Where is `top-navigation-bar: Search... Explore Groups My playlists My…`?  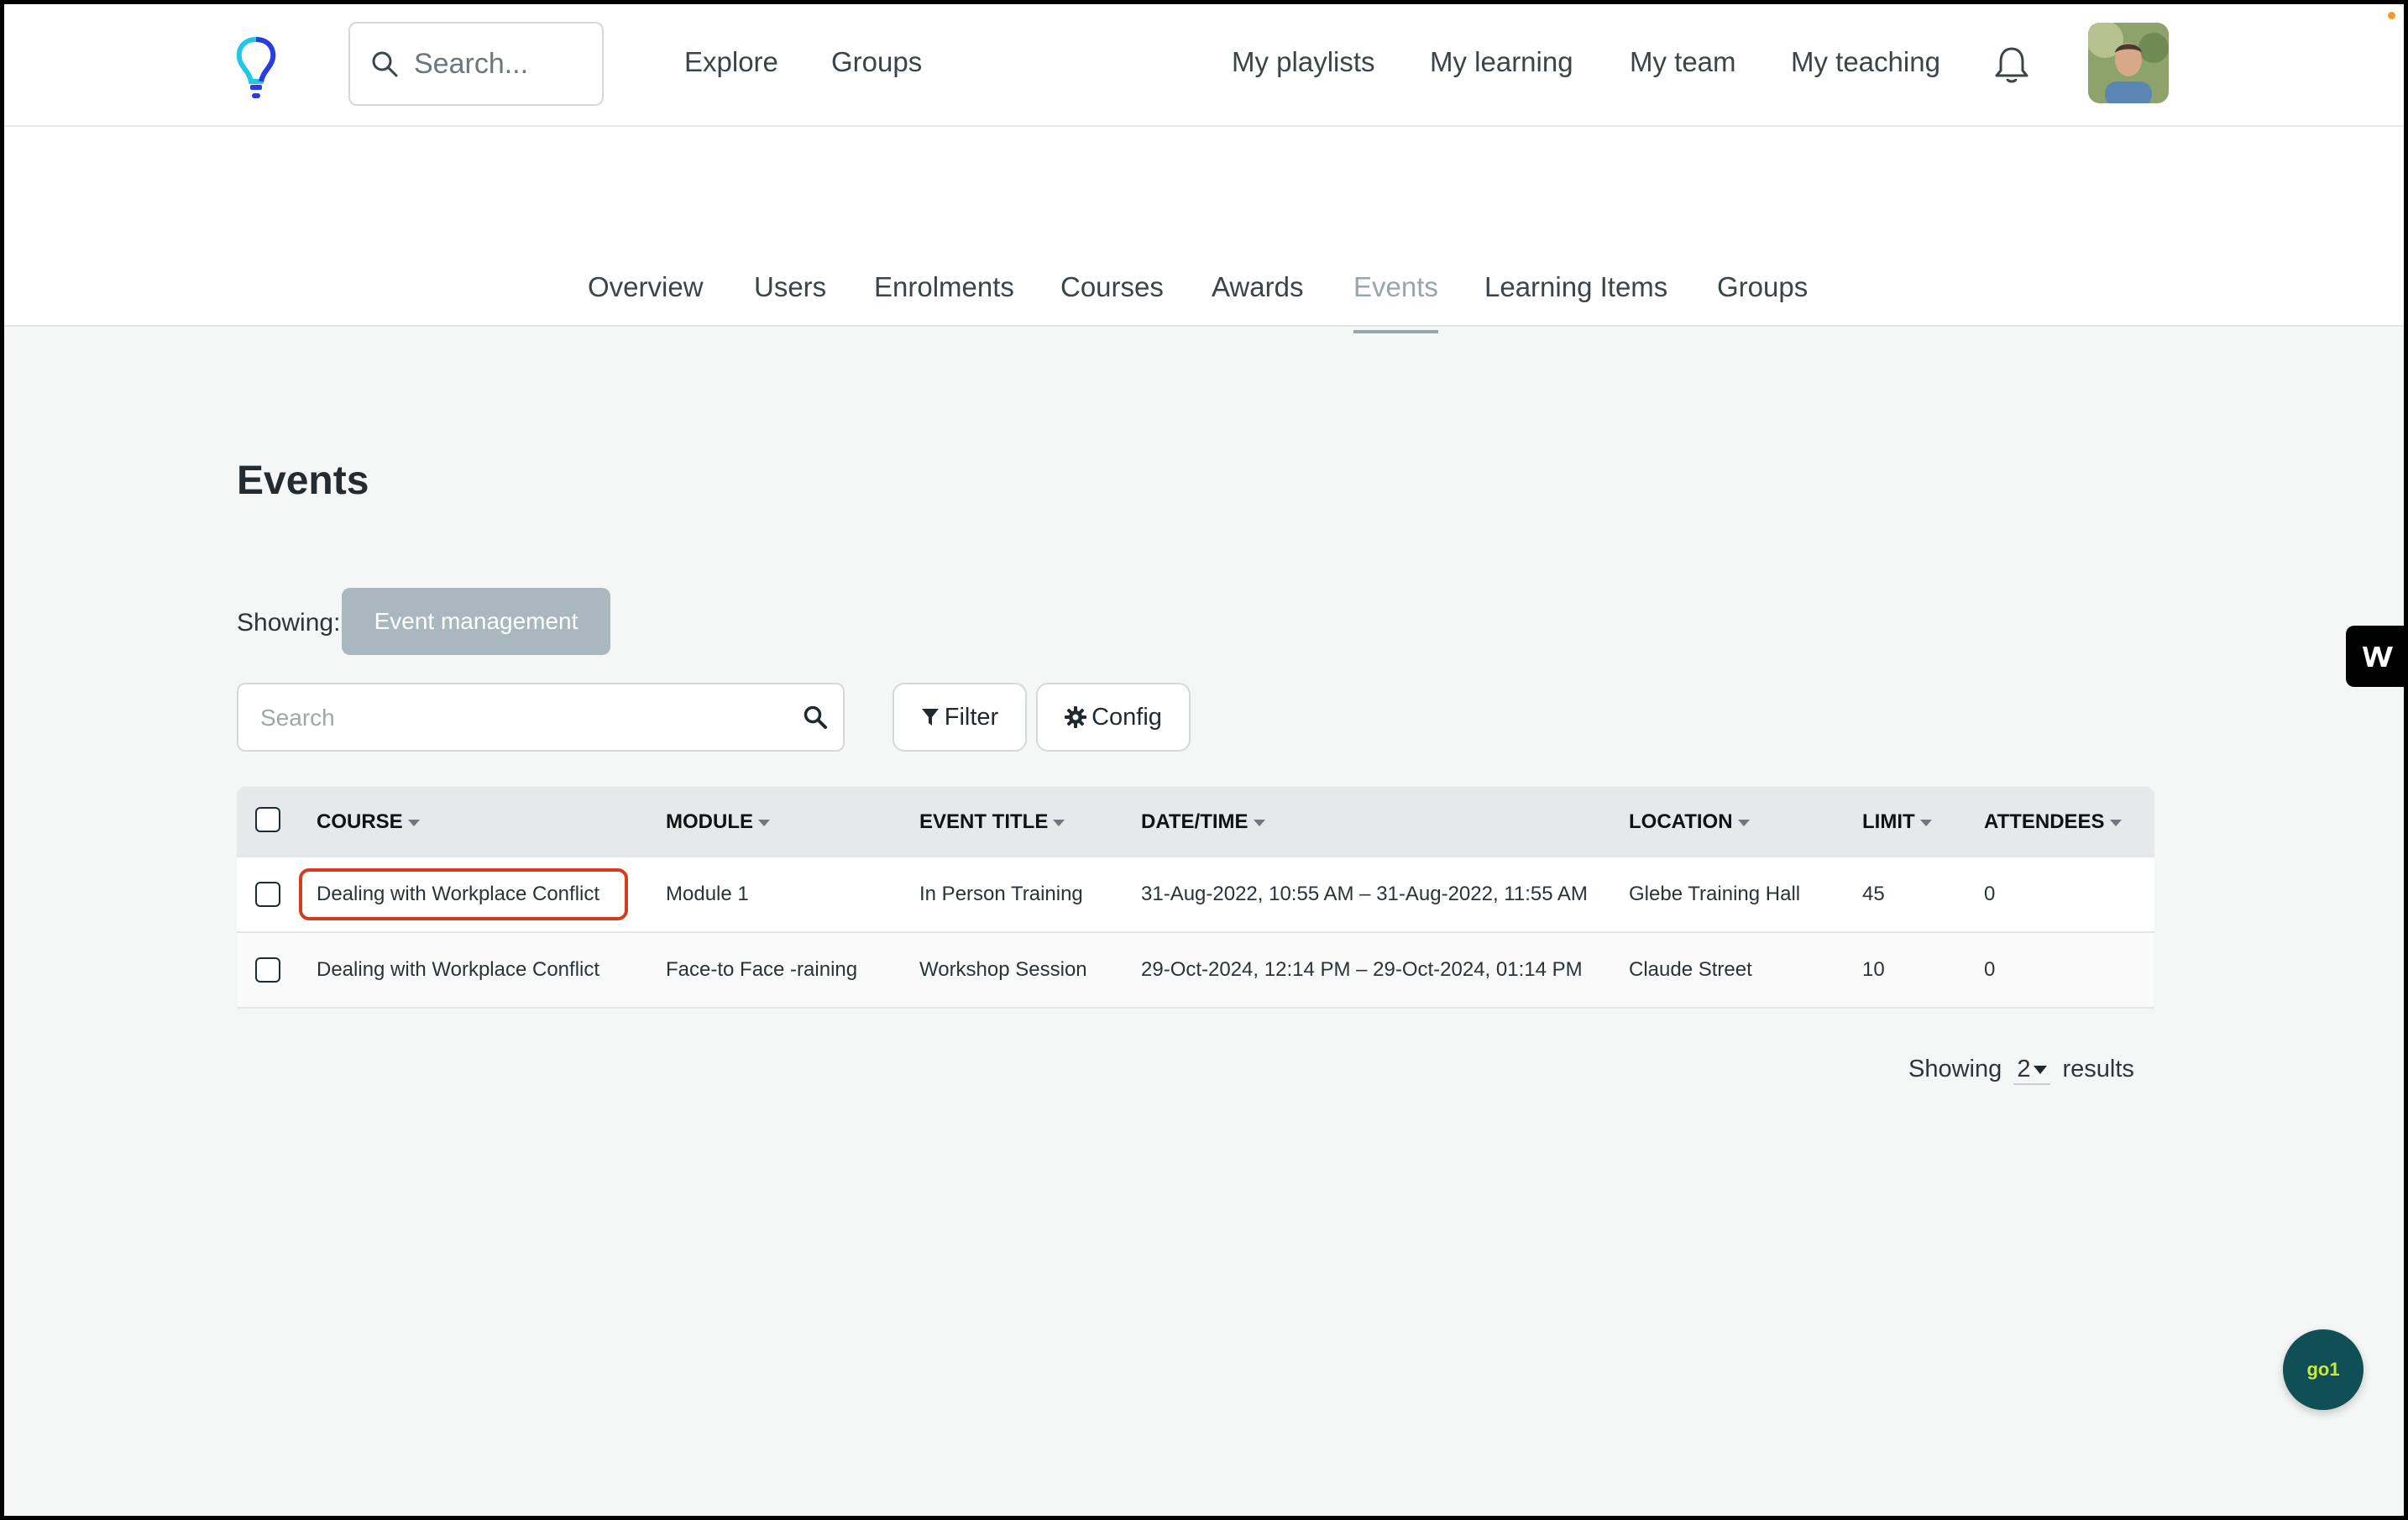 top-navigation-bar: Search... Explore Groups My playlists My… is located at coordinates (1204, 65).